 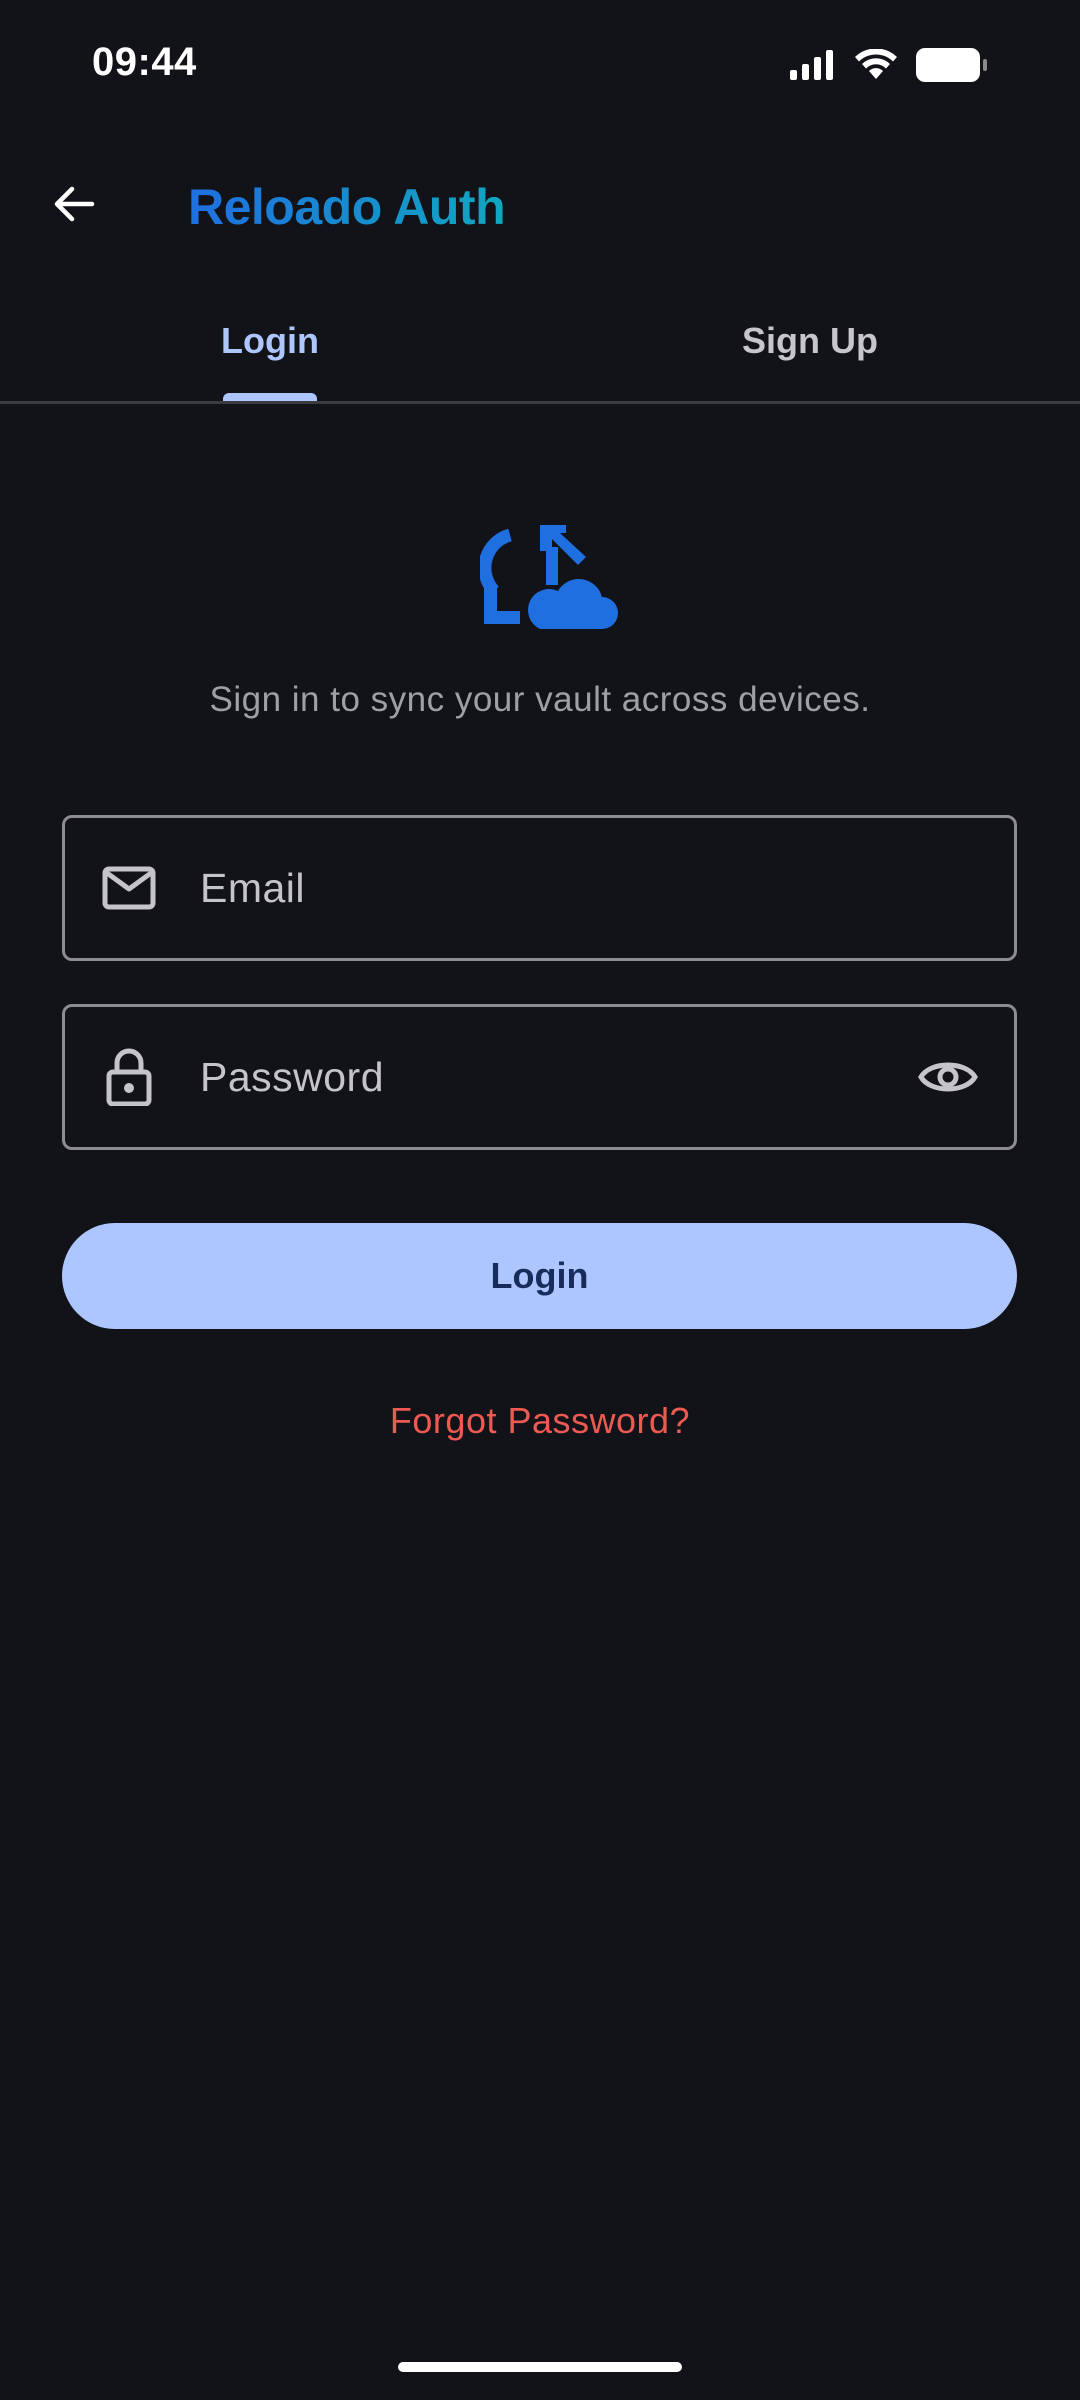 I want to click on tab-login: Login, so click(x=270, y=345).